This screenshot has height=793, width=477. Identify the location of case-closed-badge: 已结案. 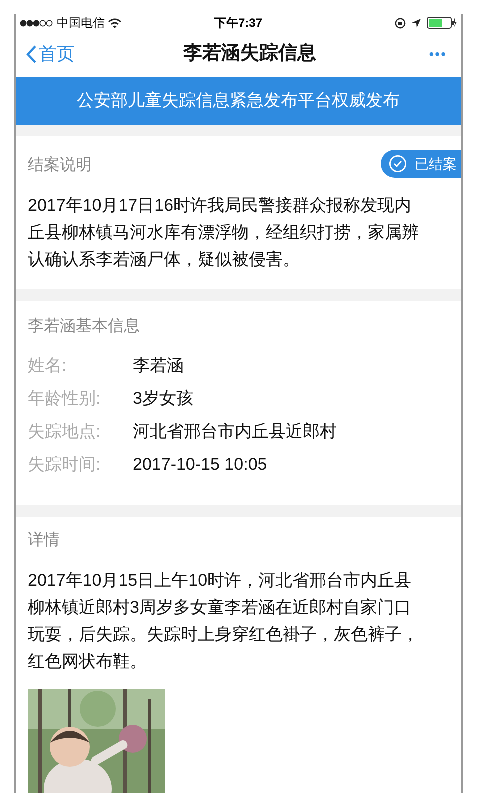
(421, 164).